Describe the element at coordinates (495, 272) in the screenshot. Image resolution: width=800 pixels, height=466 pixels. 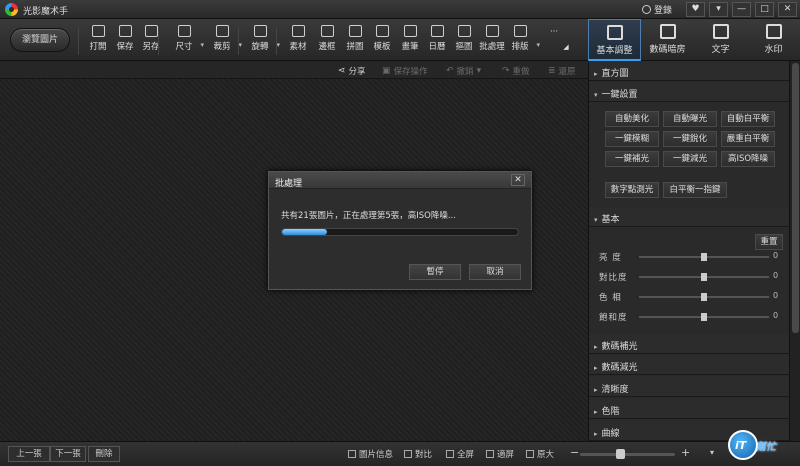
I see `cancel-button: 取消` at that location.